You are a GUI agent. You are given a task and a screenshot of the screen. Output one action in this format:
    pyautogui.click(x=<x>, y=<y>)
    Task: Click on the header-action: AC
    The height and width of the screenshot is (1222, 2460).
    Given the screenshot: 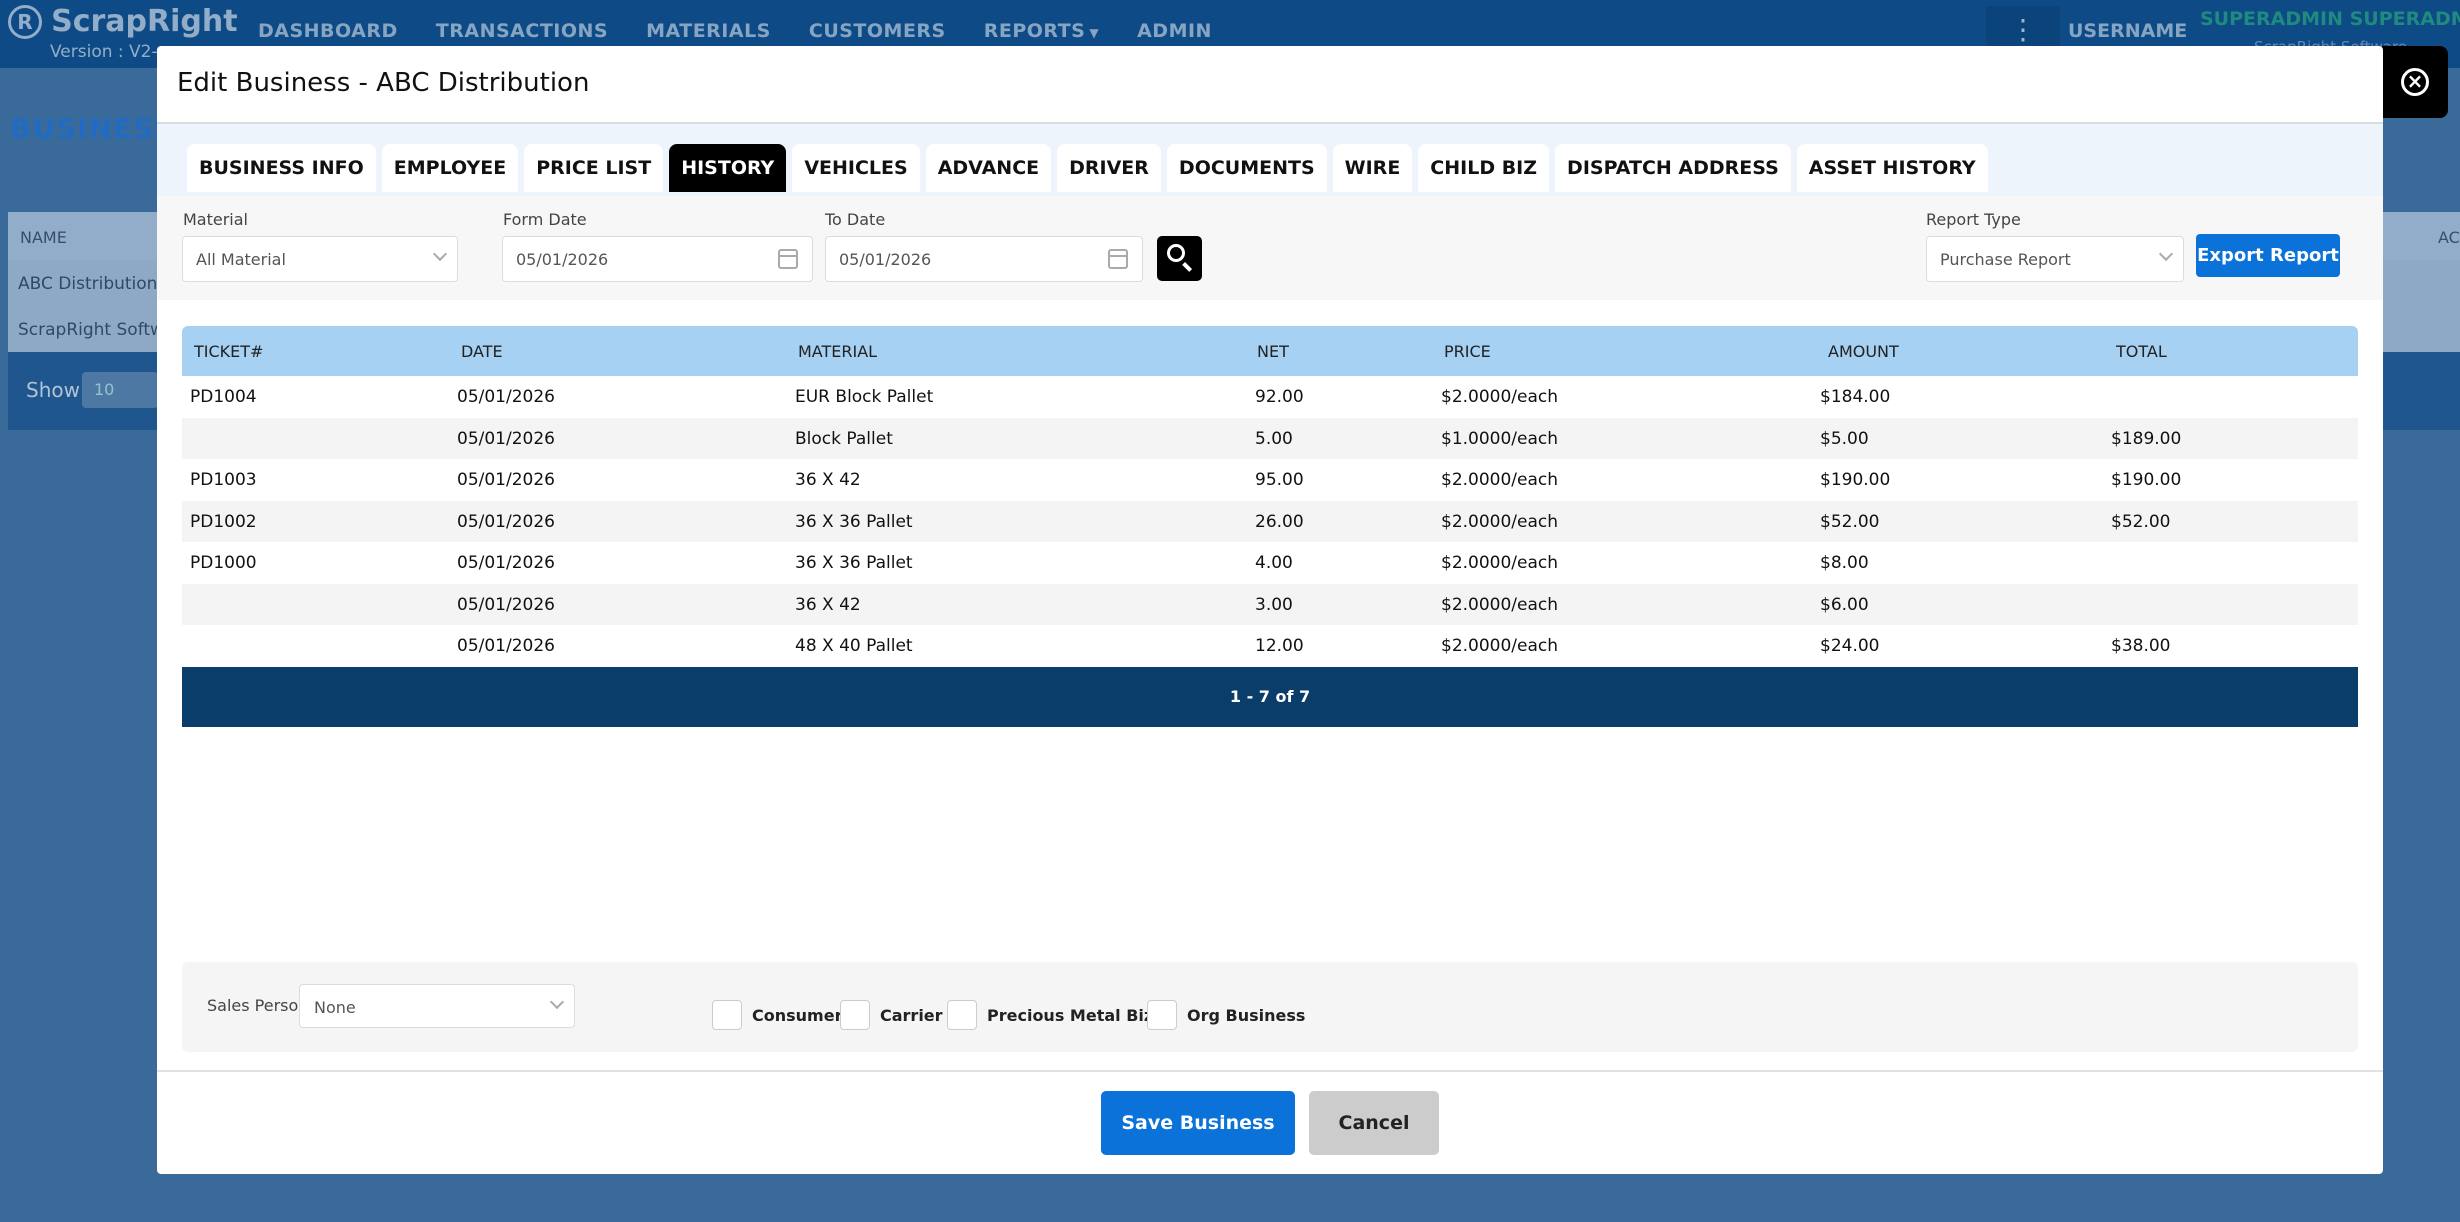 What is the action you would take?
    pyautogui.click(x=2449, y=237)
    